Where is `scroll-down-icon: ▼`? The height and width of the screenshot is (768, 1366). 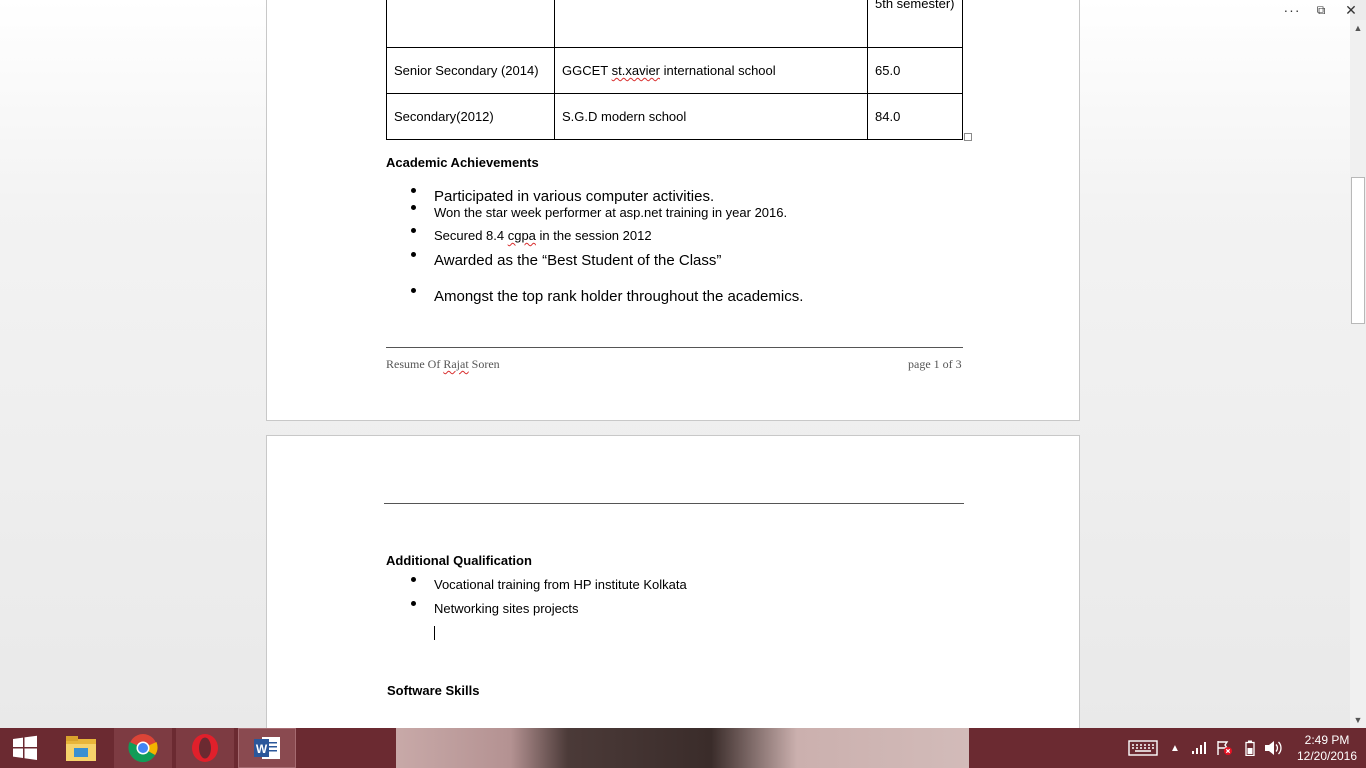 scroll-down-icon: ▼ is located at coordinates (1358, 720).